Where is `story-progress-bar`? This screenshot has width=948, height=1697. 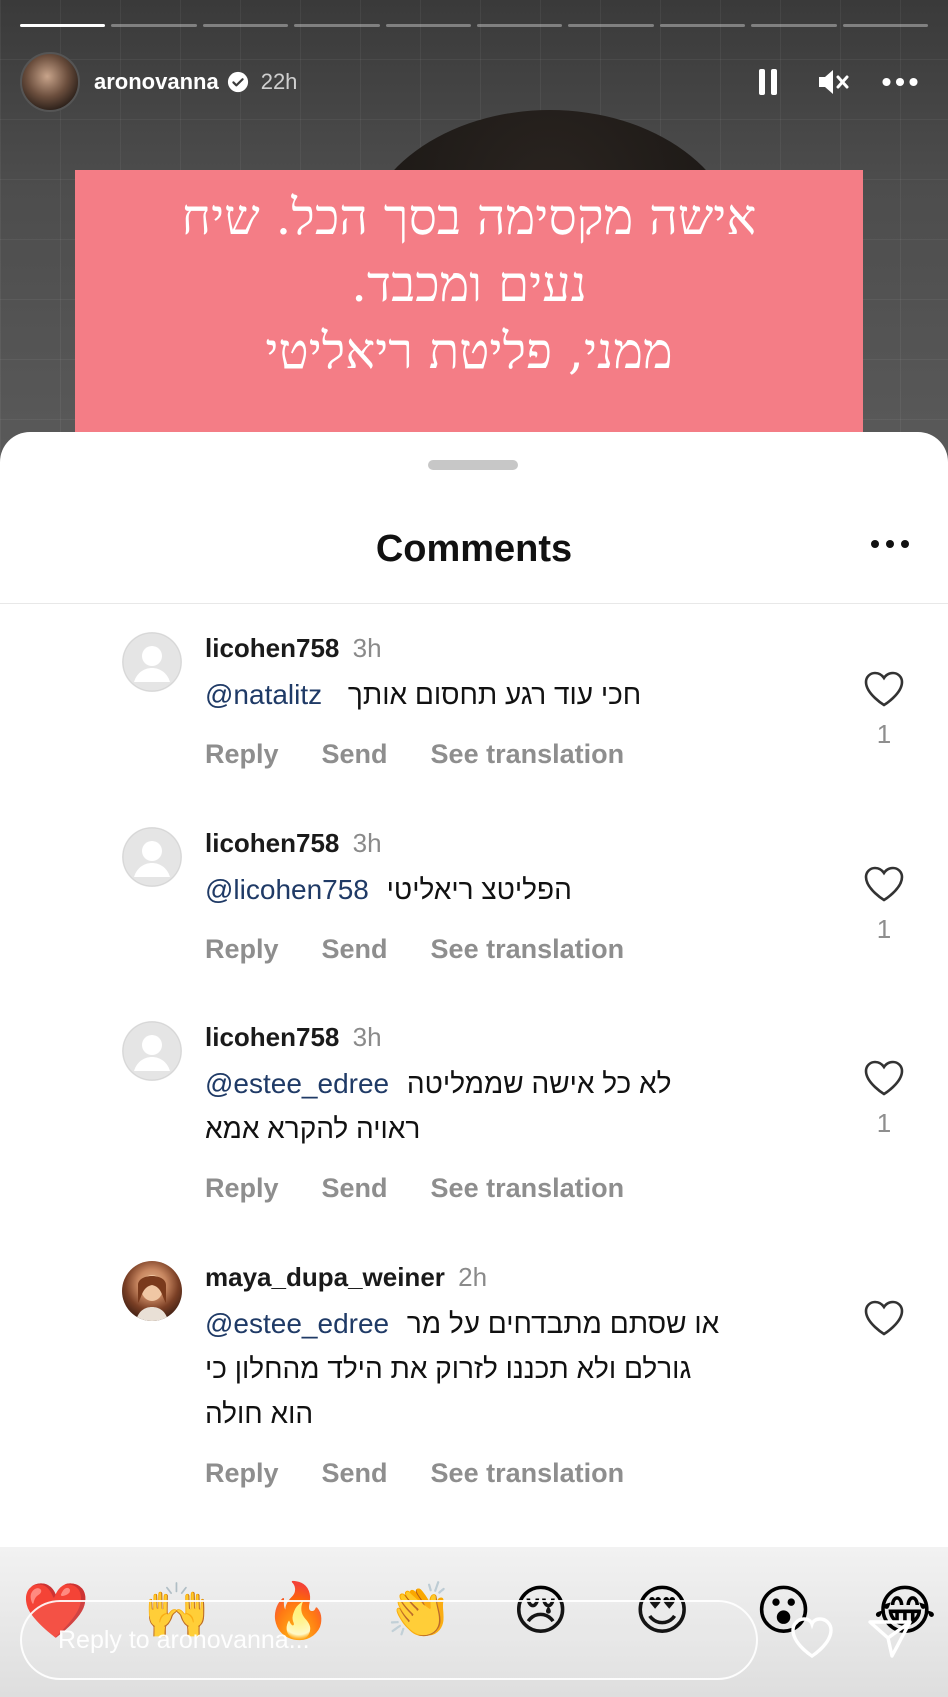 story-progress-bar is located at coordinates (474, 25).